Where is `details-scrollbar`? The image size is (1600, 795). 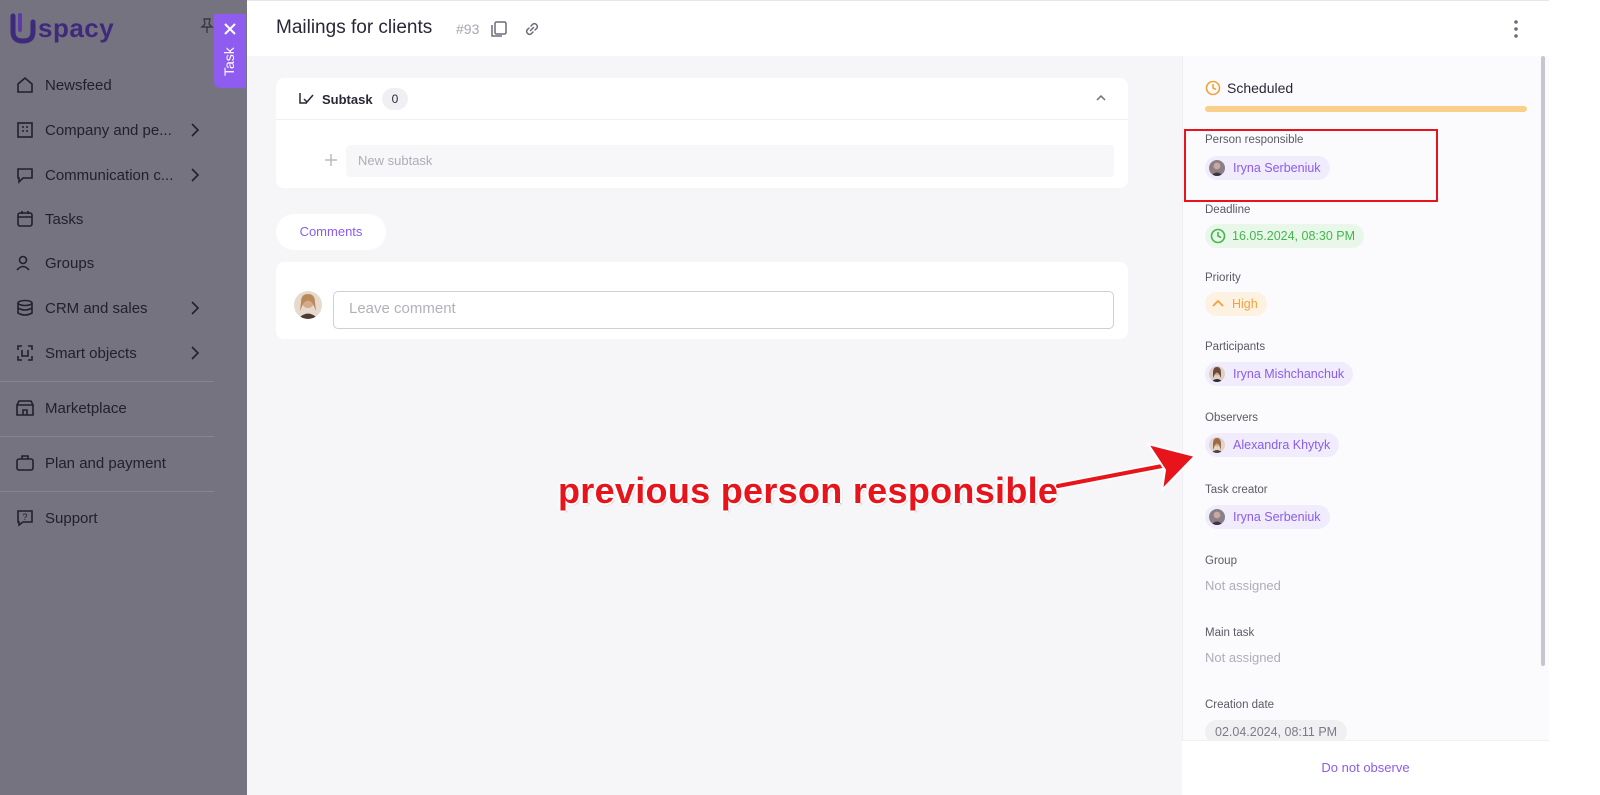 details-scrollbar is located at coordinates (1543, 361).